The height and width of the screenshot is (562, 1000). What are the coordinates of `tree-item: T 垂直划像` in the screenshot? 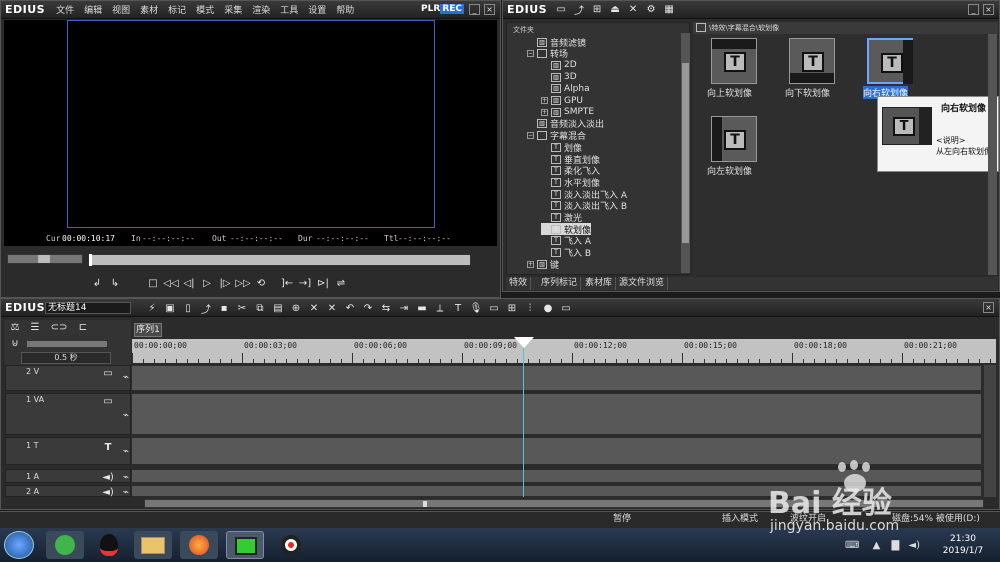 It's located at (570, 159).